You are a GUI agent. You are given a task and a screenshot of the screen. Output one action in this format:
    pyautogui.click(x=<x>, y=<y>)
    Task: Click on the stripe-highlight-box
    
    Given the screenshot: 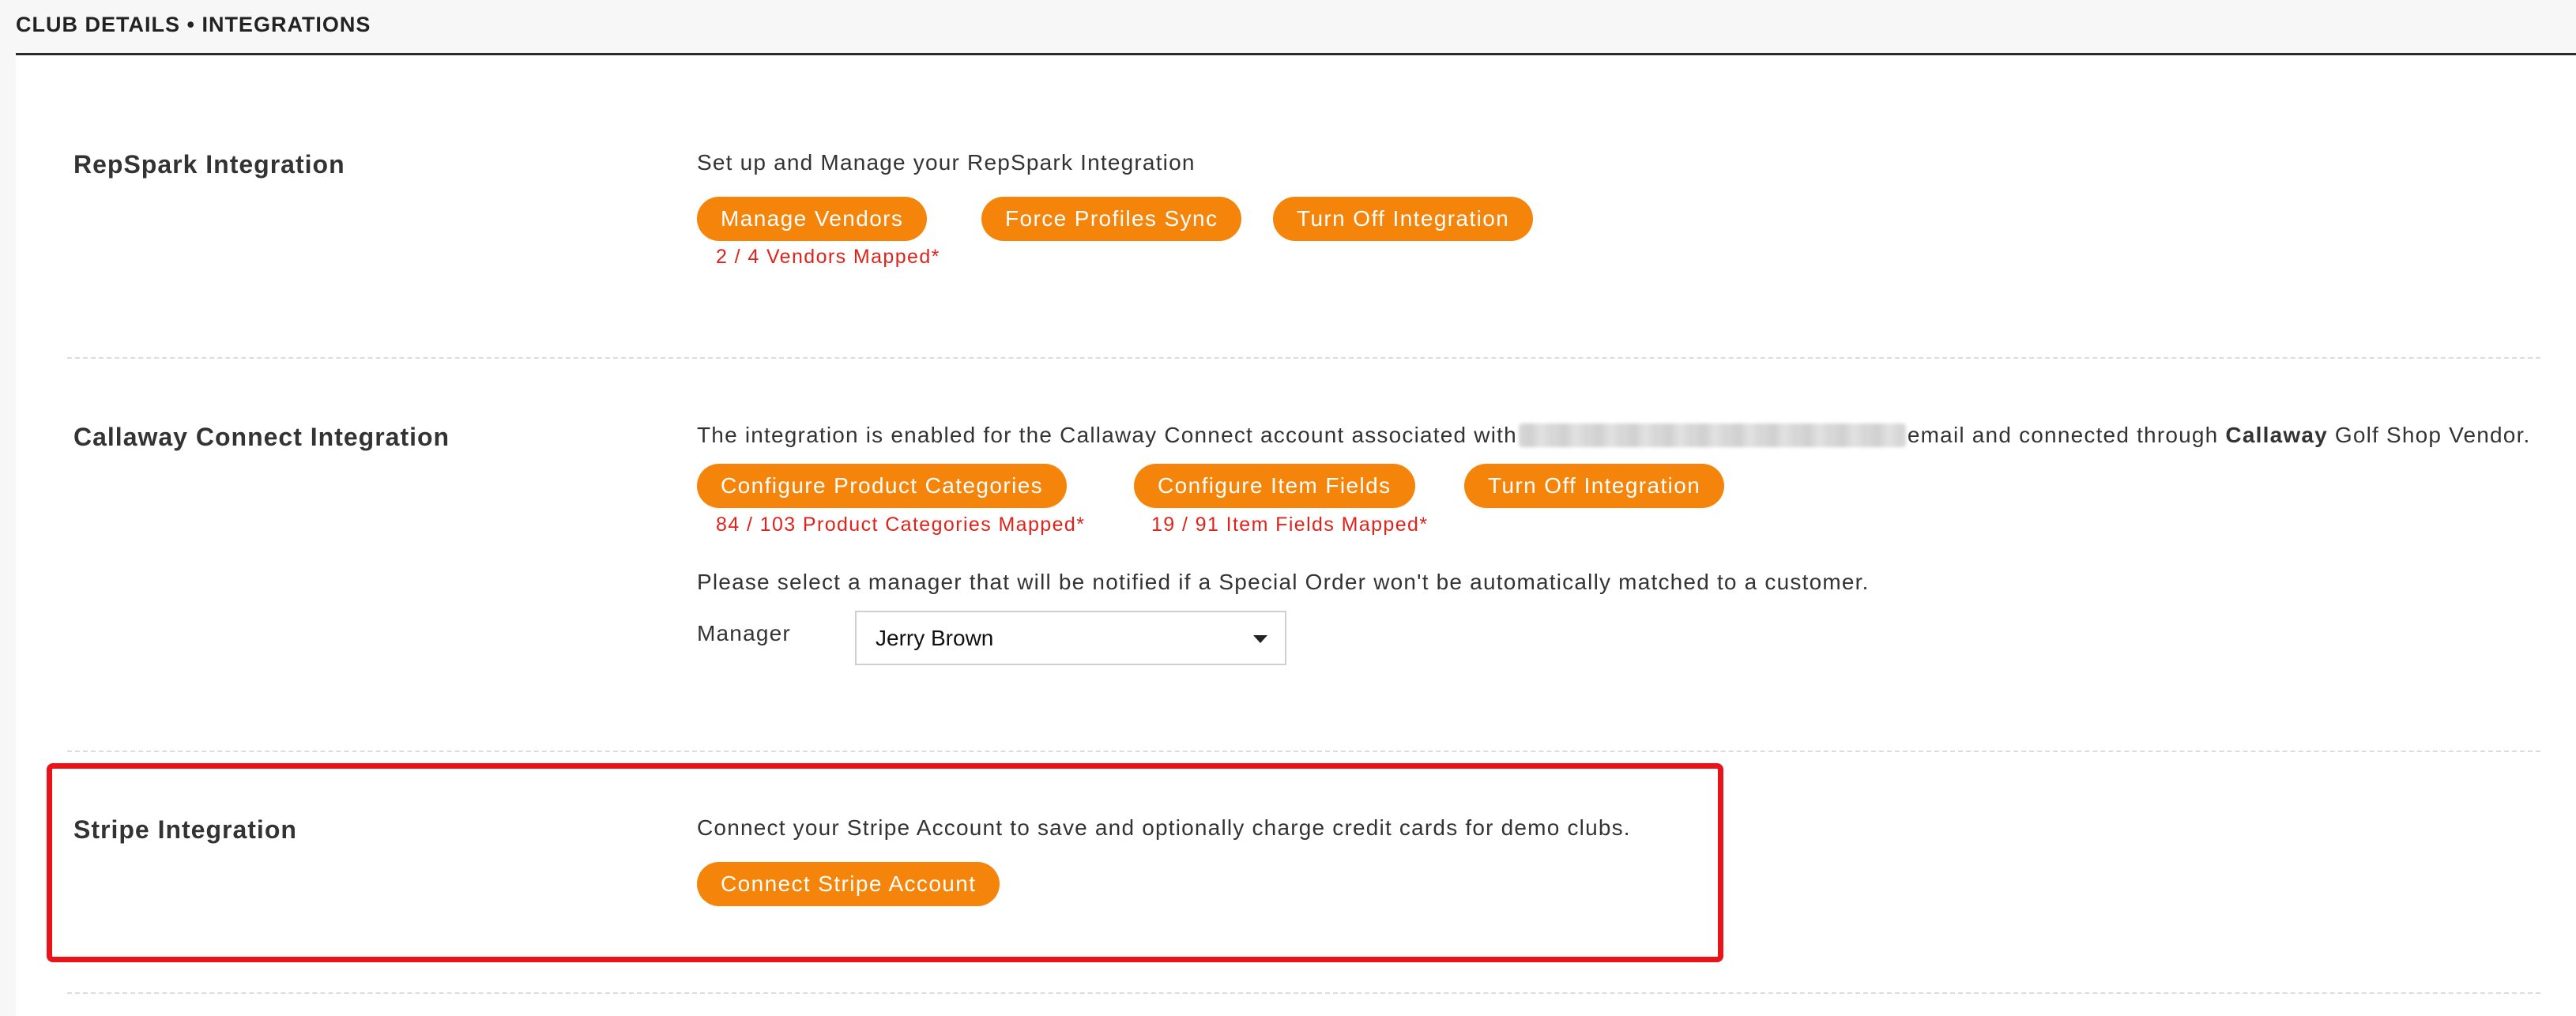 What is the action you would take?
    pyautogui.click(x=885, y=862)
    